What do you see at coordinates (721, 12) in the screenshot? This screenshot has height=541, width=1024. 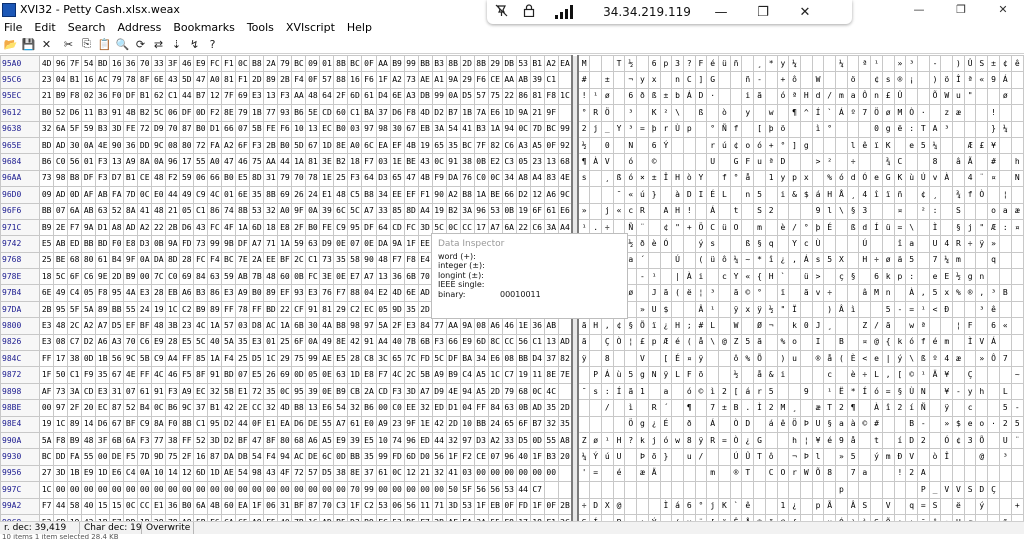 I see `remote-minimize-button: —` at bounding box center [721, 12].